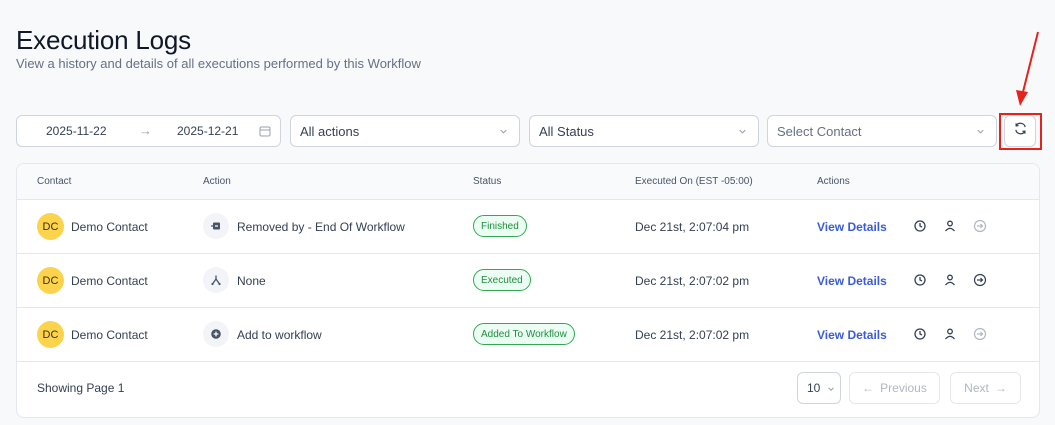 This screenshot has height=425, width=1055. Describe the element at coordinates (882, 131) in the screenshot. I see `contact-filter-select: Select Contact` at that location.